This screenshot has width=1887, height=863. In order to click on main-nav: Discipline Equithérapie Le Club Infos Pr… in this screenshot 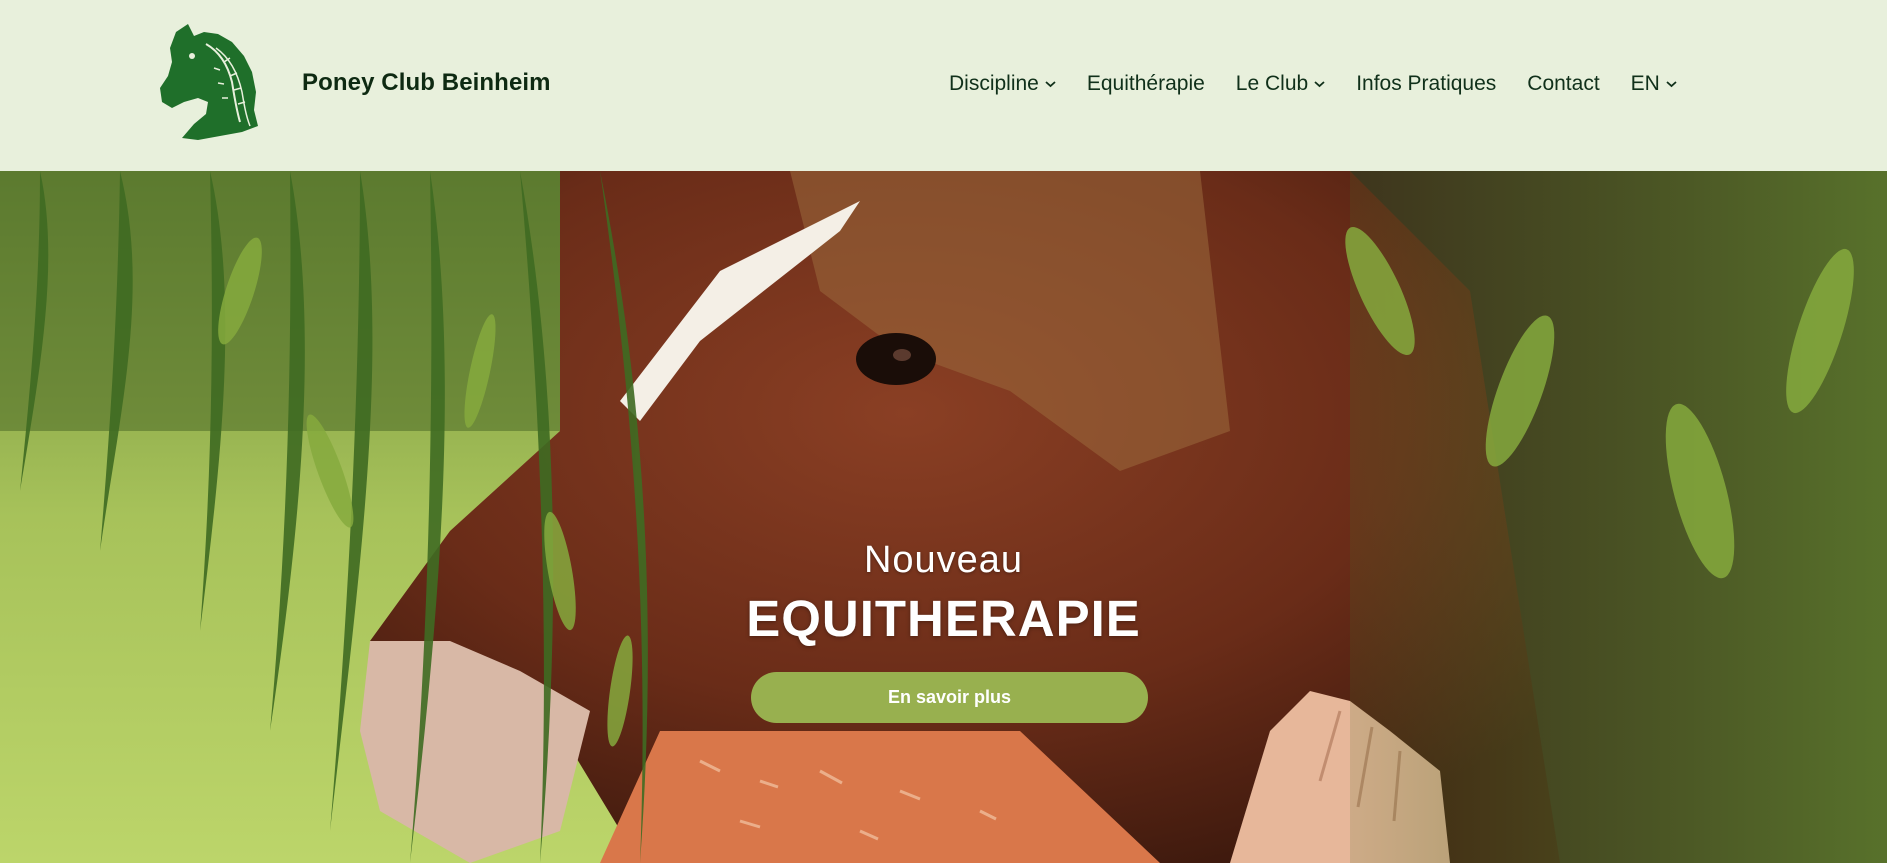, I will do `click(1313, 84)`.